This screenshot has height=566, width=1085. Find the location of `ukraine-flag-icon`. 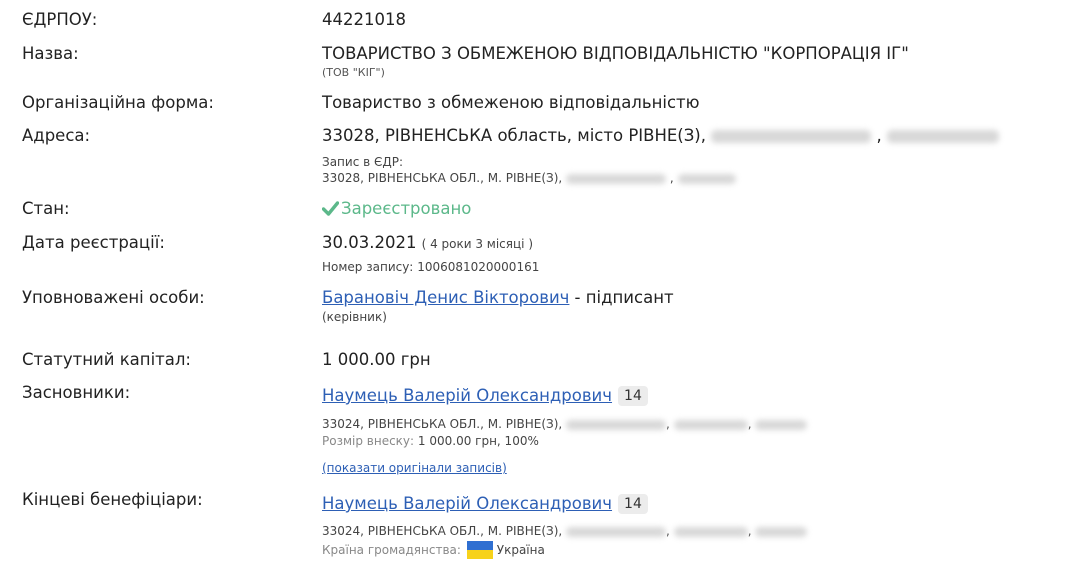

ukraine-flag-icon is located at coordinates (479, 550).